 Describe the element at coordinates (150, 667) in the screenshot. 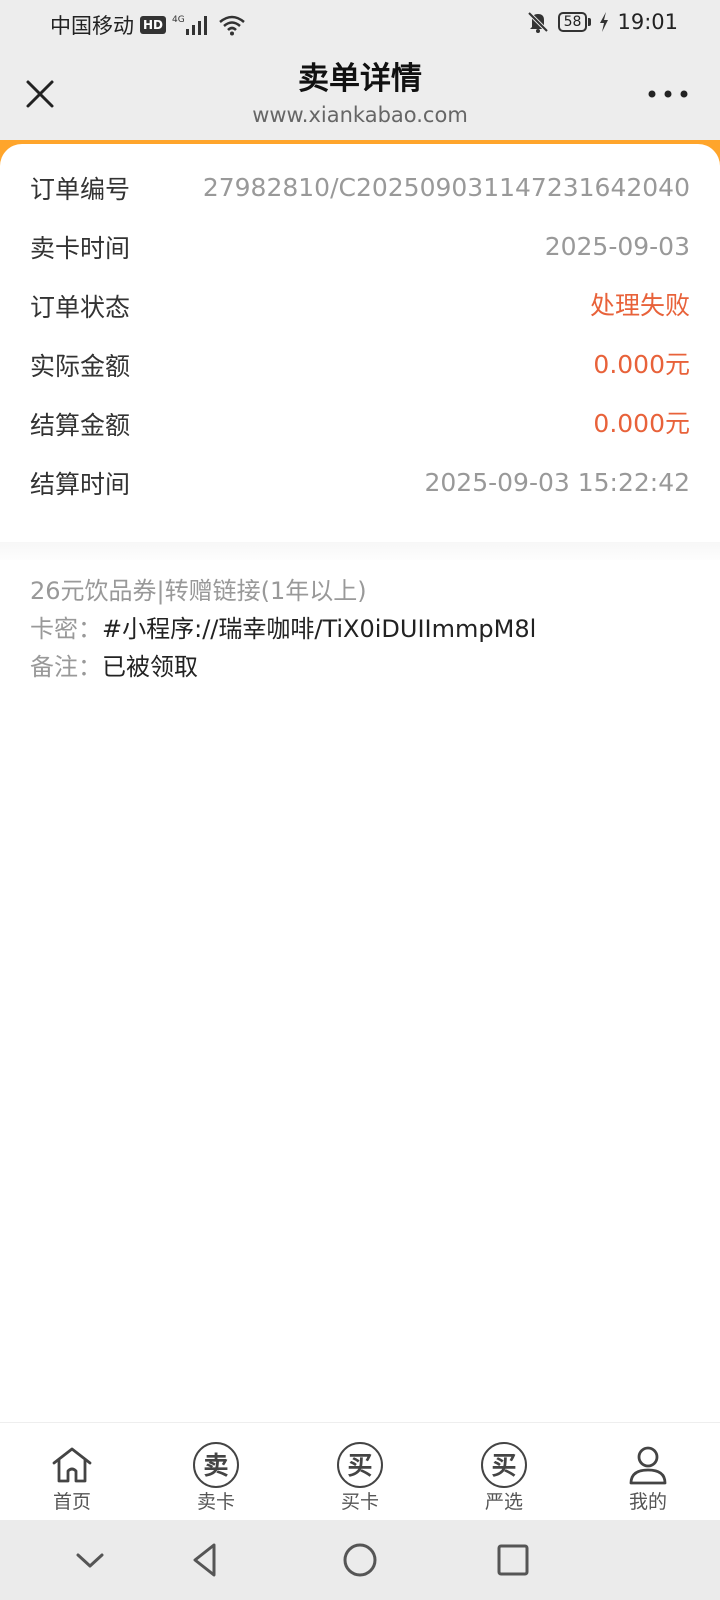

I see `note-value: 已被领取` at that location.